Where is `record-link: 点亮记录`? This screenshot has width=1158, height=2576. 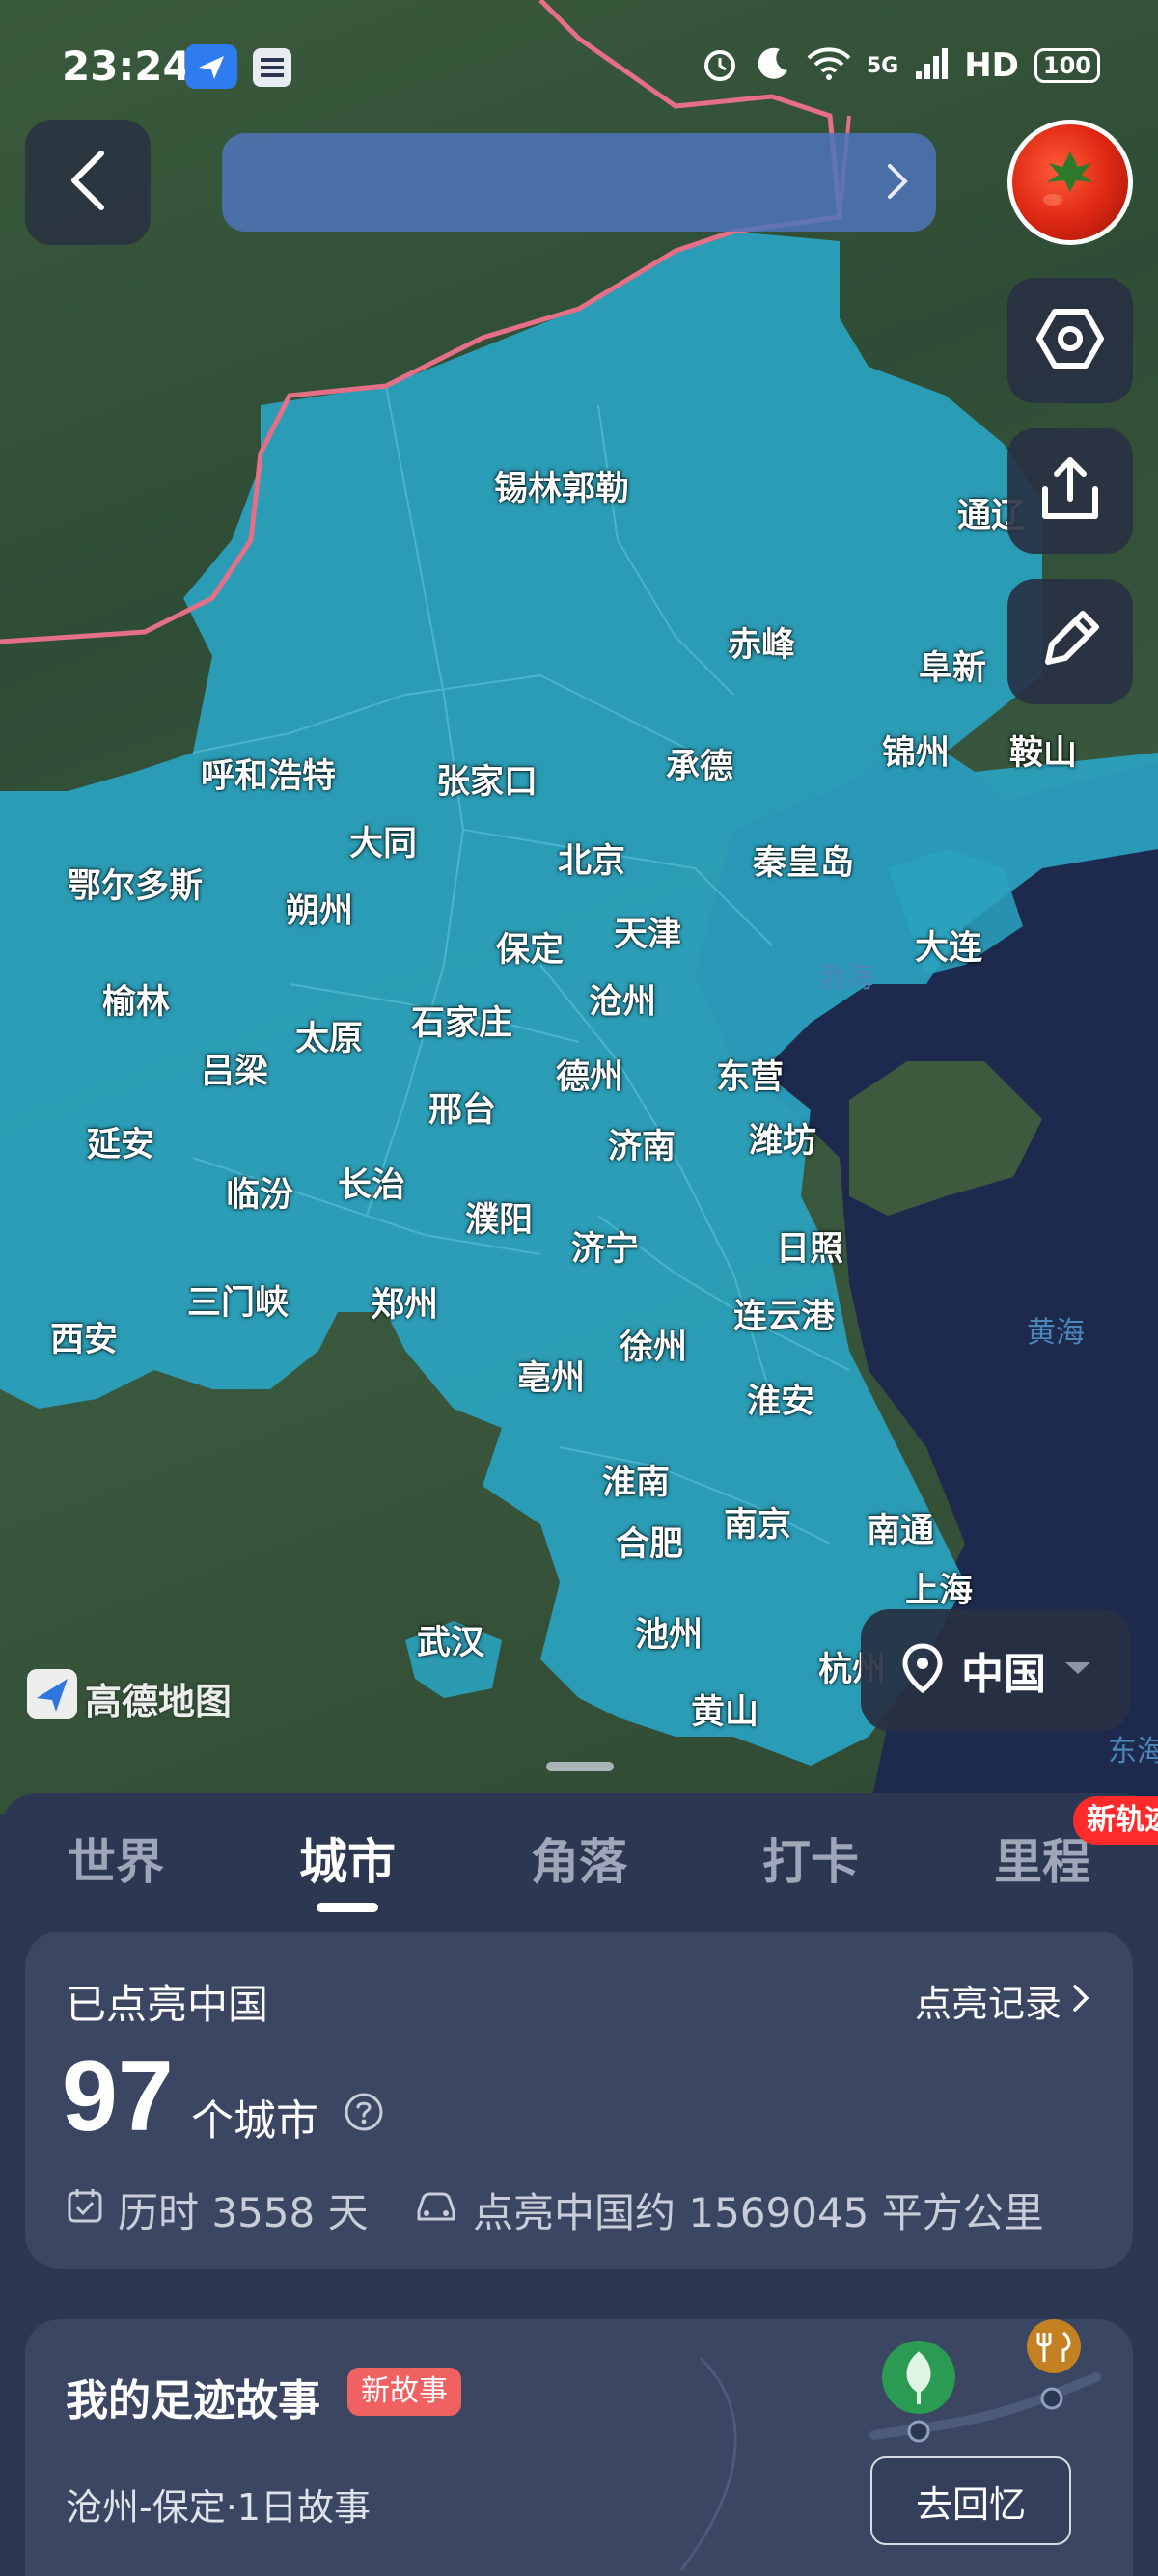
record-link: 点亮记录 is located at coordinates (1002, 2000).